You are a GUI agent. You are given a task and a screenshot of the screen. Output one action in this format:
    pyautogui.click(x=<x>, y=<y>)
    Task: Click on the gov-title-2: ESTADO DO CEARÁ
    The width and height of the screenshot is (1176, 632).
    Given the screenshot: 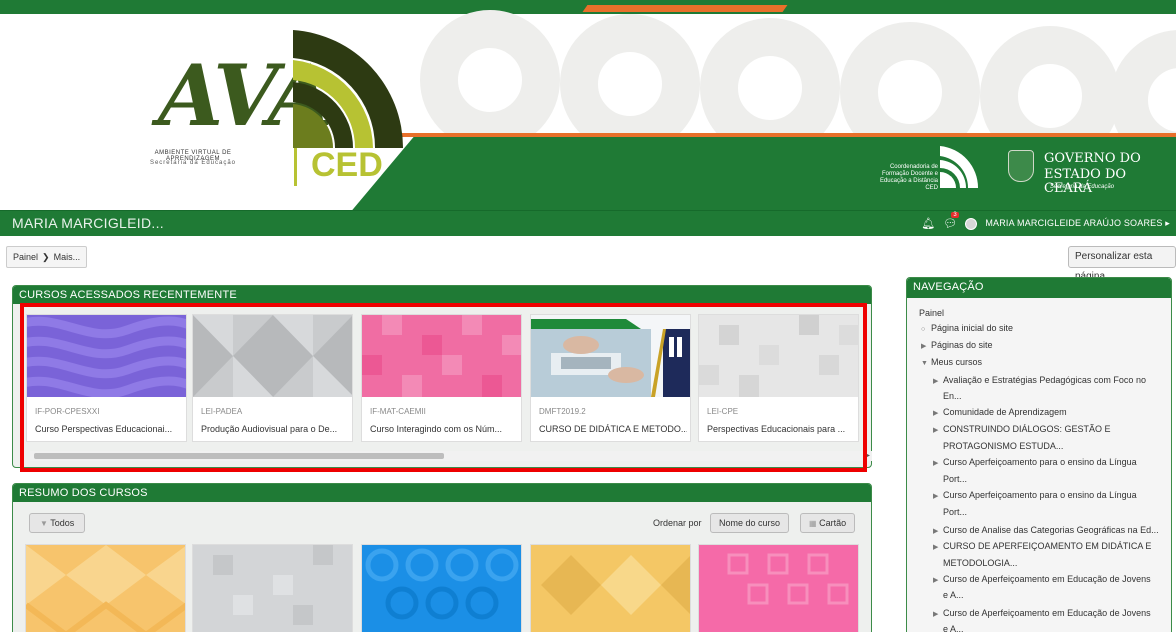 What is the action you would take?
    pyautogui.click(x=1085, y=181)
    